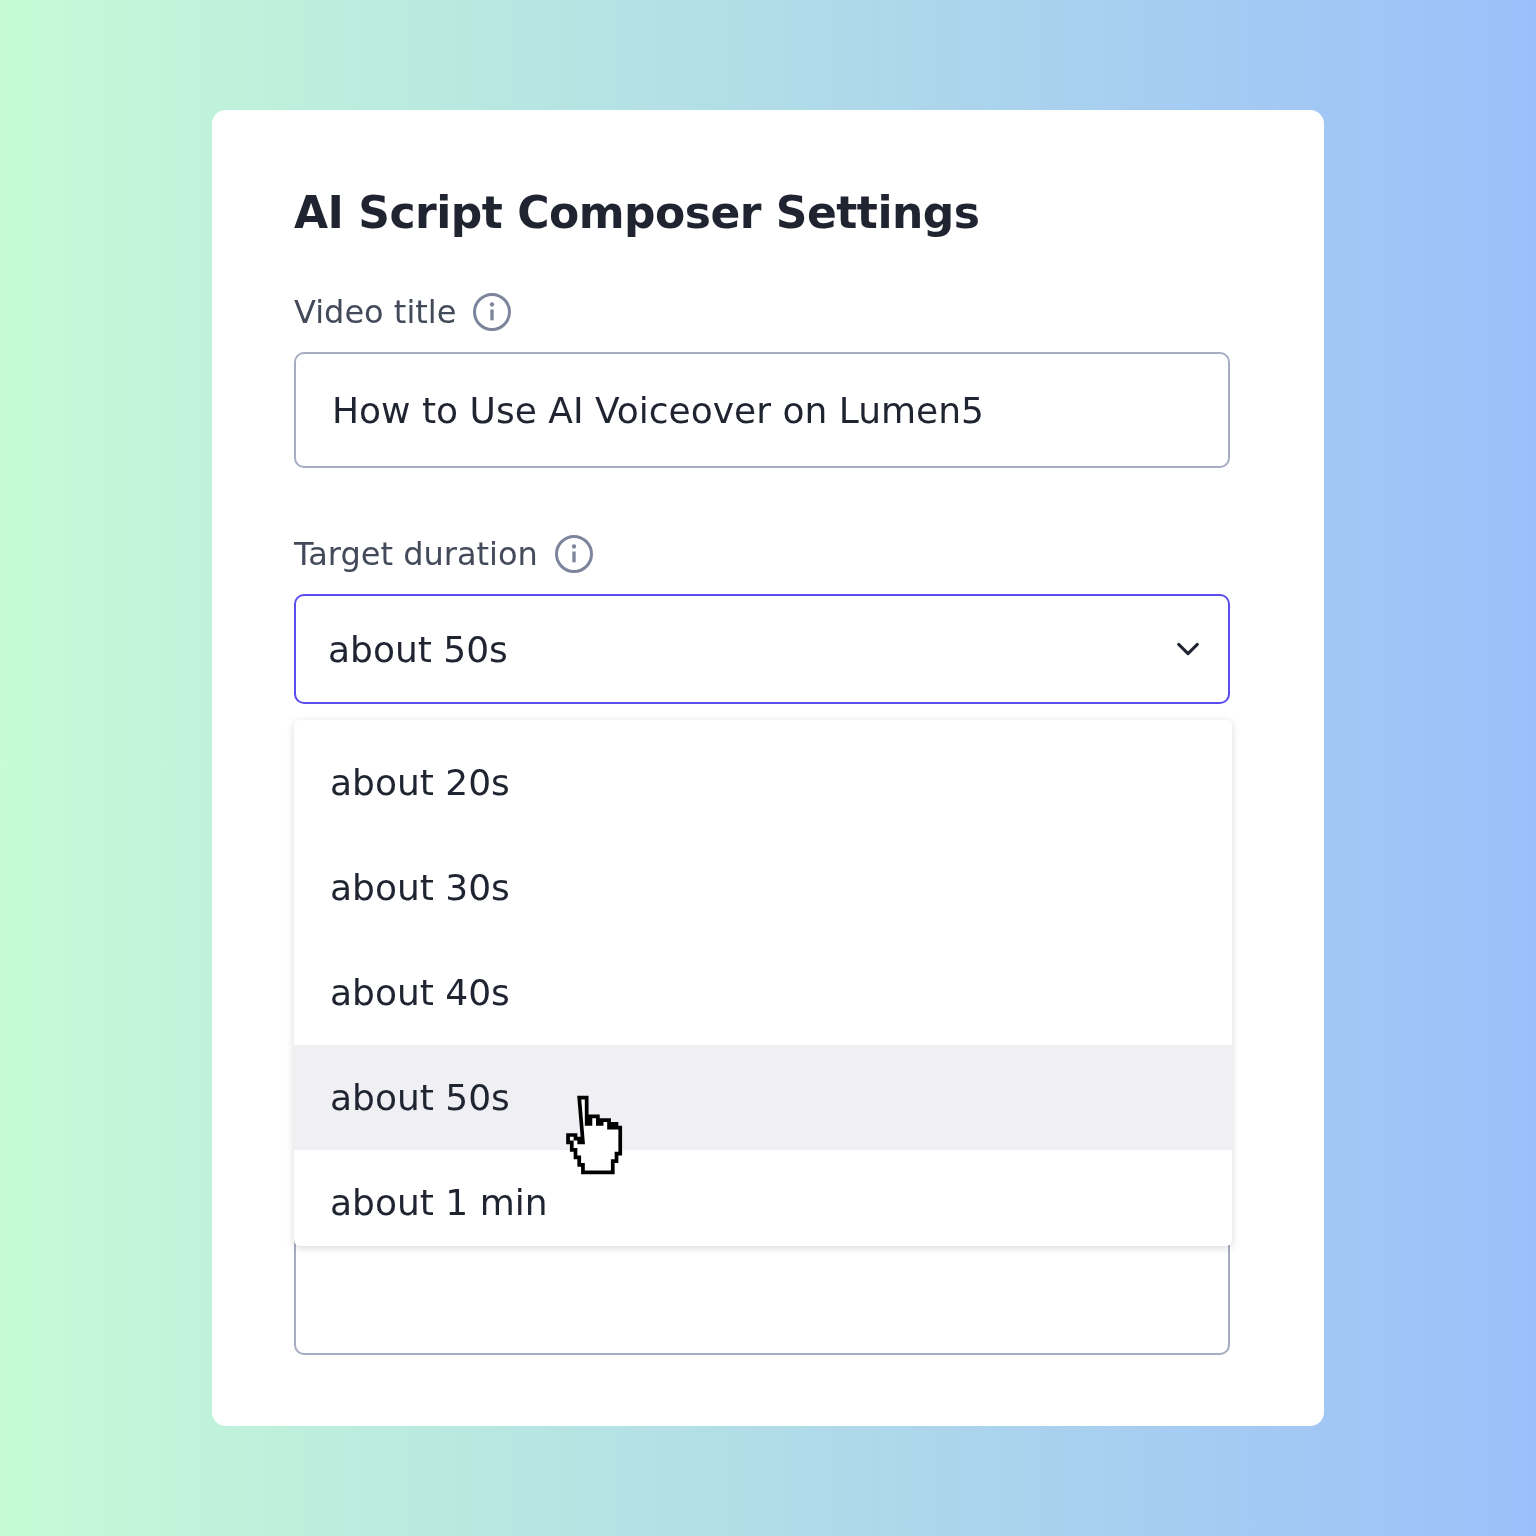 The height and width of the screenshot is (1536, 1536). What do you see at coordinates (763, 992) in the screenshot?
I see `dropdown-option: about 40s` at bounding box center [763, 992].